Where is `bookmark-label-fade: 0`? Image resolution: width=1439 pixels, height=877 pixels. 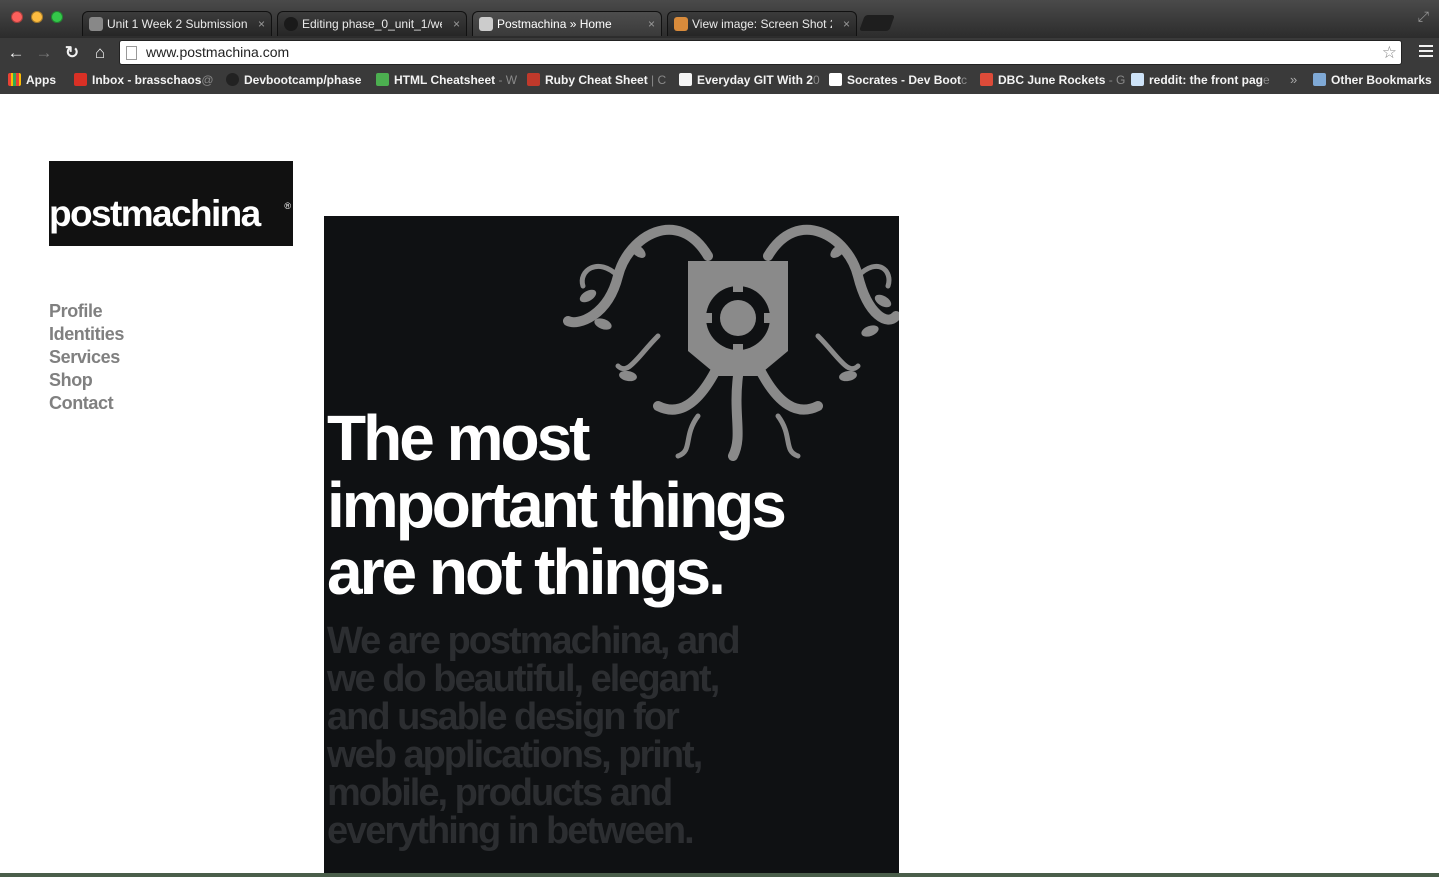
bookmark-label-fade: 0 is located at coordinates (816, 80).